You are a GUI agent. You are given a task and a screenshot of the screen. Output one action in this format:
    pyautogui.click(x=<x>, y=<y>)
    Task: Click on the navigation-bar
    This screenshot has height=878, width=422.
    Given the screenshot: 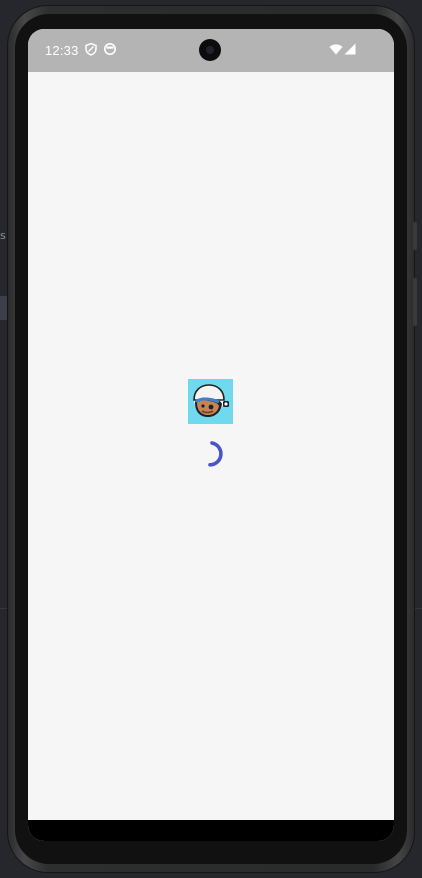 What is the action you would take?
    pyautogui.click(x=211, y=830)
    